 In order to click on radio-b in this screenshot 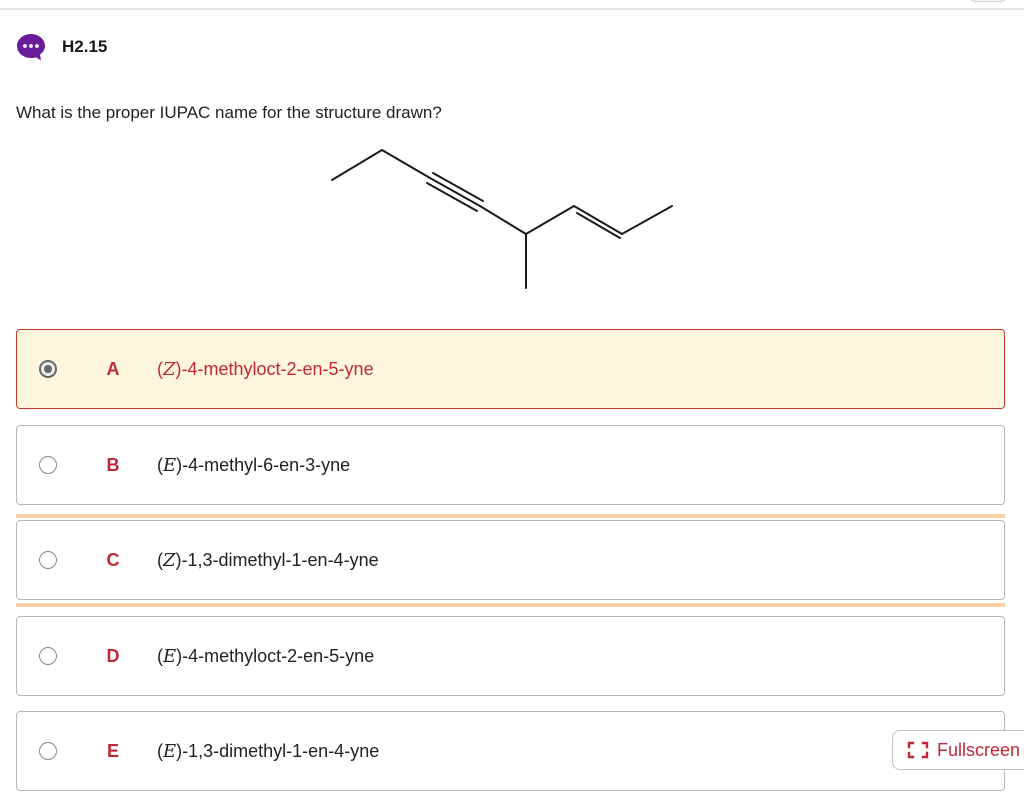, I will do `click(48, 465)`.